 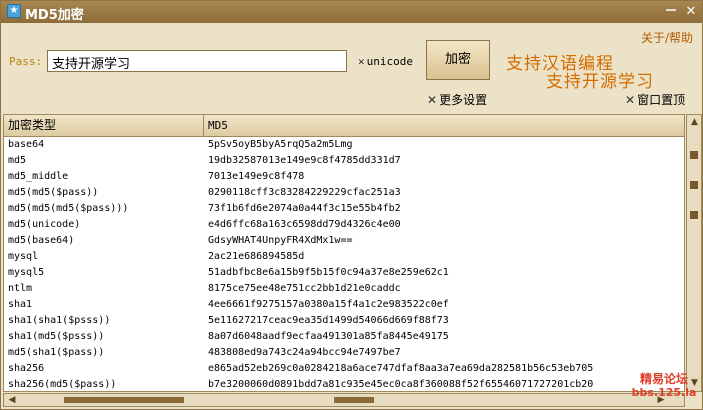 What do you see at coordinates (304, 160) in the screenshot?
I see `cell-hash: 19db32587013e149e9c8f4785dd331d7` at bounding box center [304, 160].